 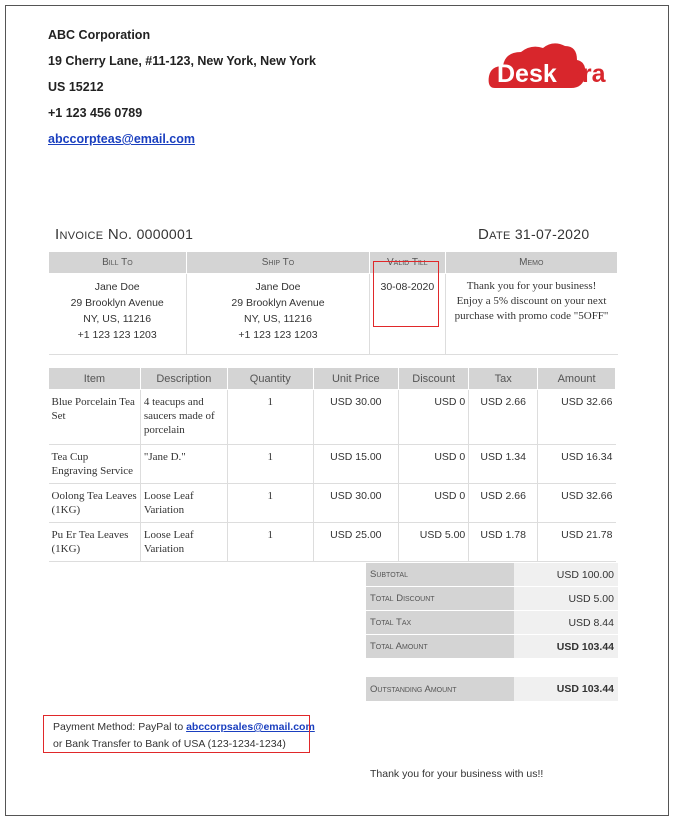 What do you see at coordinates (440, 598) in the screenshot?
I see `total-discount-label: Total Discount` at bounding box center [440, 598].